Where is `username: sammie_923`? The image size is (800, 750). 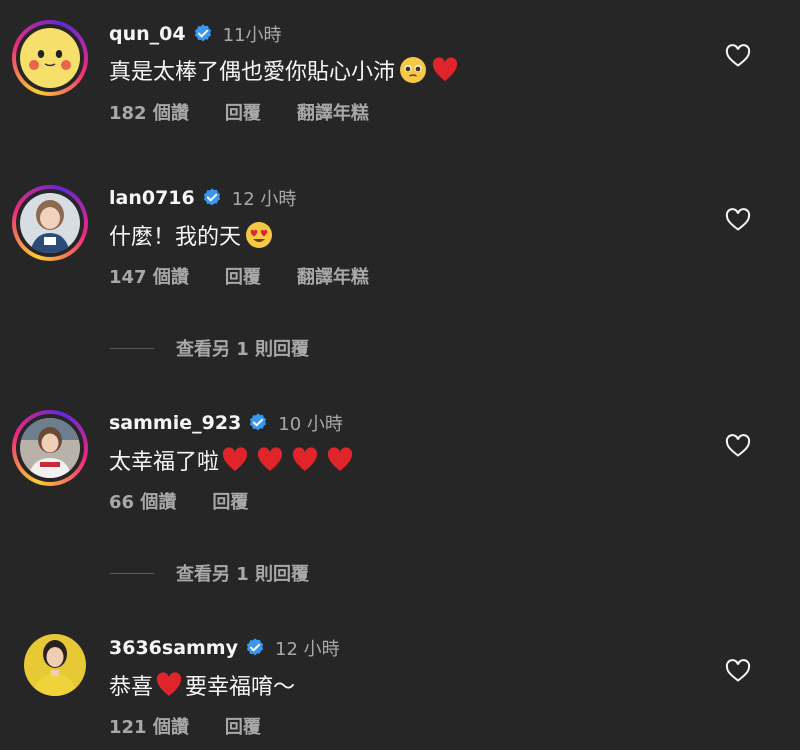
username: sammie_923 is located at coordinates (175, 423).